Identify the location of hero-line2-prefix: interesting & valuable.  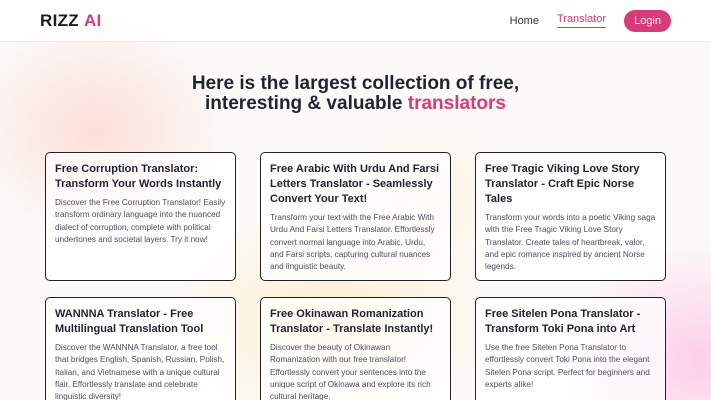
(304, 103).